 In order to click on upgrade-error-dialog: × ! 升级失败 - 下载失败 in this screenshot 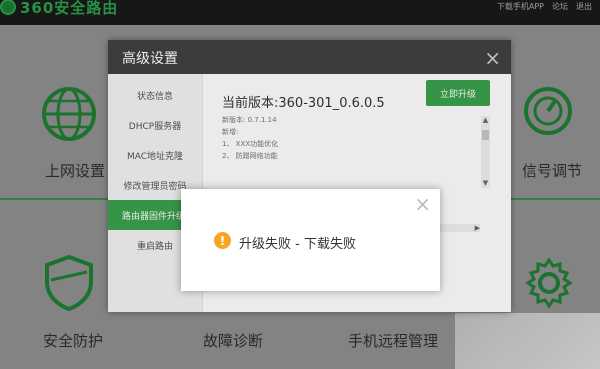, I will do `click(310, 240)`.